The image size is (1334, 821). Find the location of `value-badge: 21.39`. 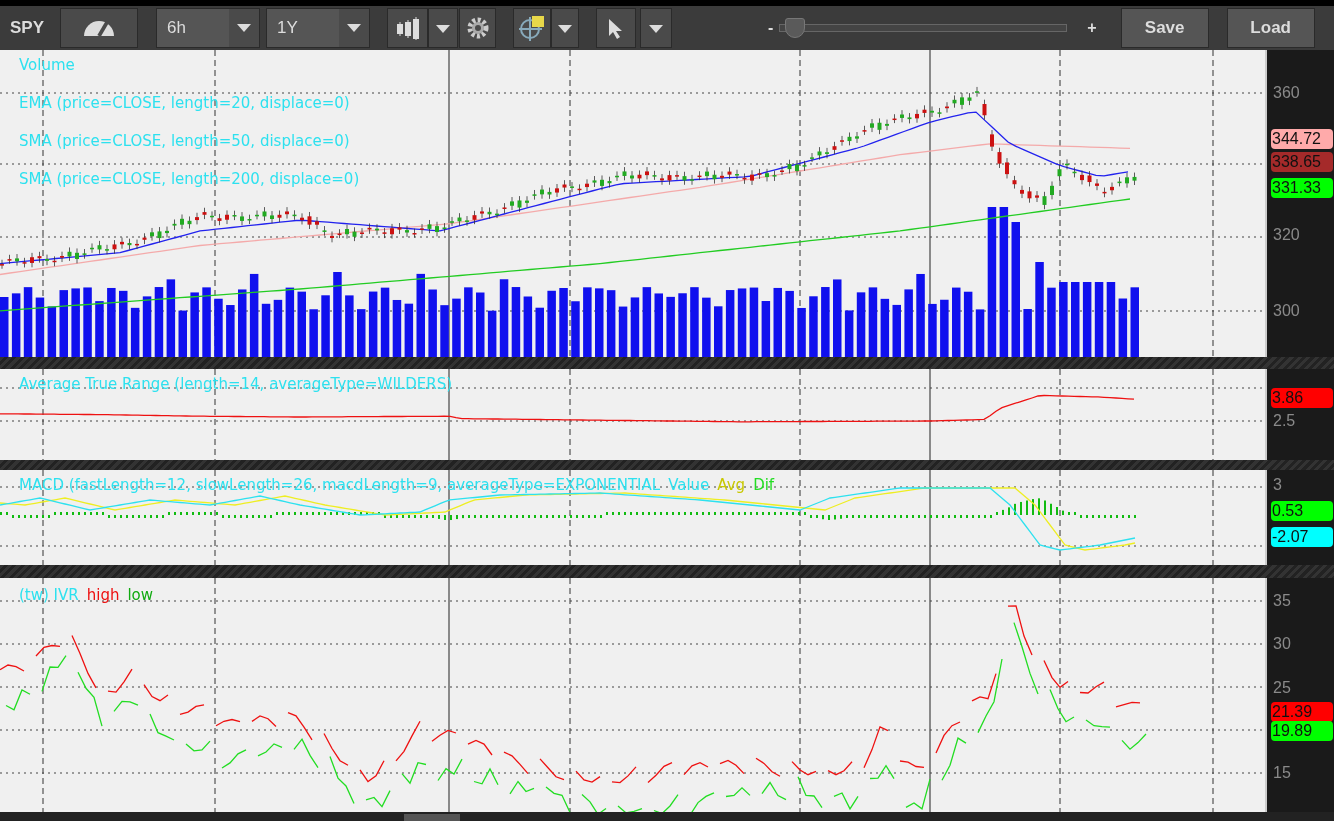

value-badge: 21.39 is located at coordinates (1302, 712).